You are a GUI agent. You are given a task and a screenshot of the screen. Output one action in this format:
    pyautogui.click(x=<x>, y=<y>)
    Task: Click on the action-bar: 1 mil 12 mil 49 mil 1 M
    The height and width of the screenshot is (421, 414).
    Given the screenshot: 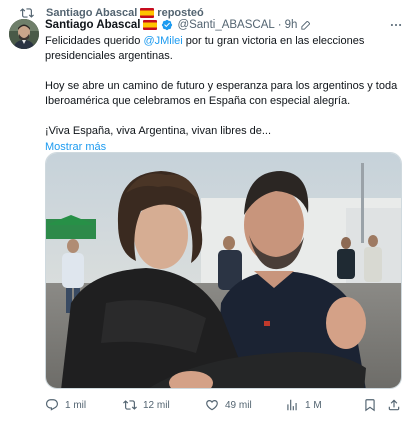 What is the action you would take?
    pyautogui.click(x=226, y=405)
    